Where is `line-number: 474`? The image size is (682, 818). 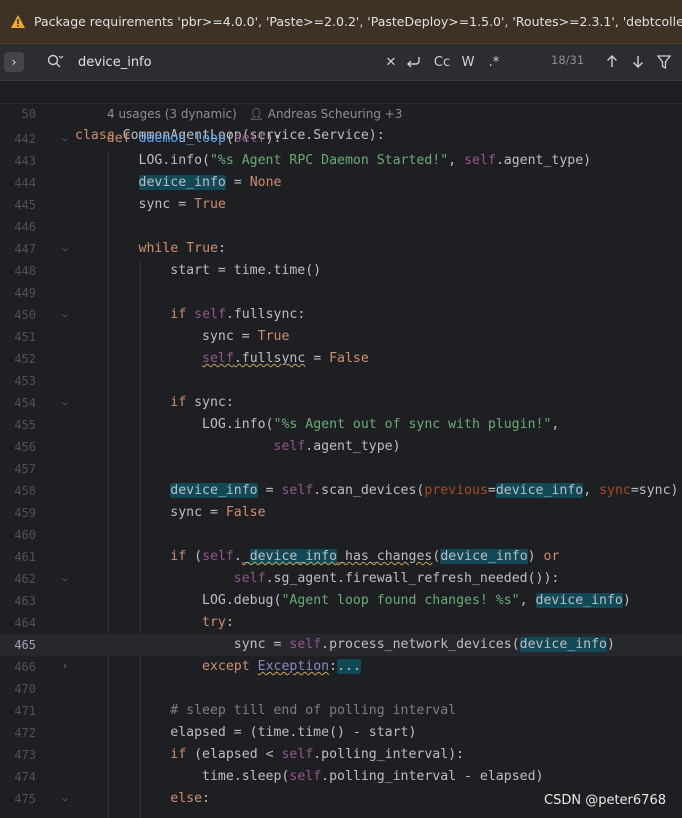 line-number: 474 is located at coordinates (25, 777).